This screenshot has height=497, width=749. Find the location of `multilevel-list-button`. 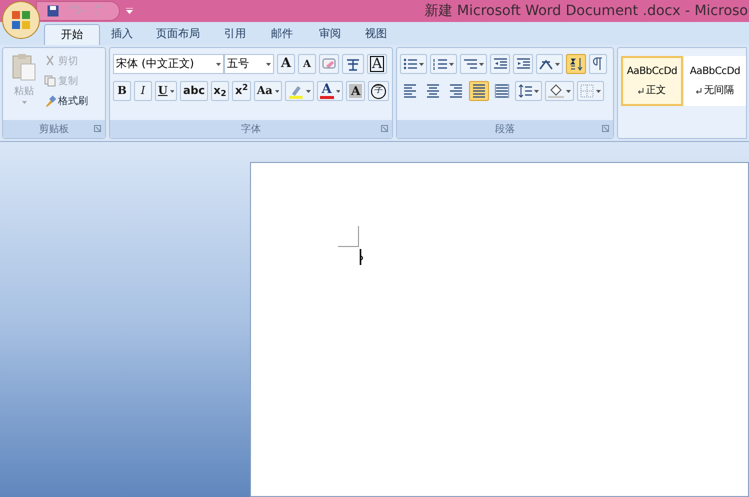

multilevel-list-button is located at coordinates (473, 64).